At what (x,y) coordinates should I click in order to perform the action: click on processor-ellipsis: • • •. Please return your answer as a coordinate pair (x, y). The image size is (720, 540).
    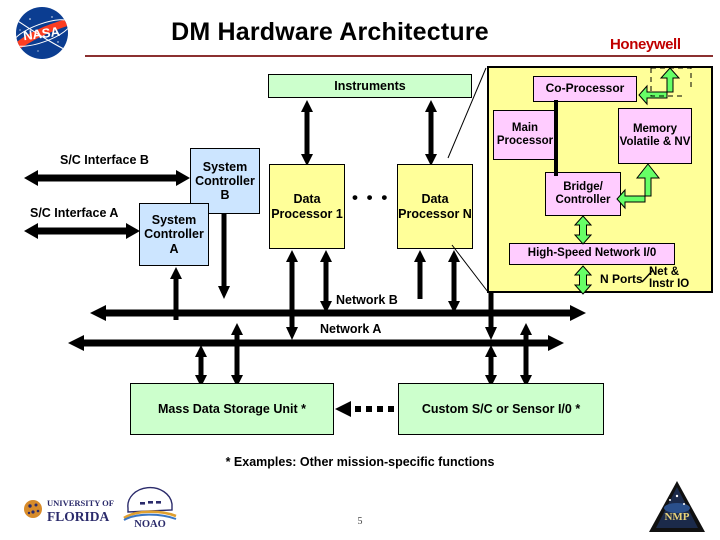
    Looking at the image, I should click on (371, 197).